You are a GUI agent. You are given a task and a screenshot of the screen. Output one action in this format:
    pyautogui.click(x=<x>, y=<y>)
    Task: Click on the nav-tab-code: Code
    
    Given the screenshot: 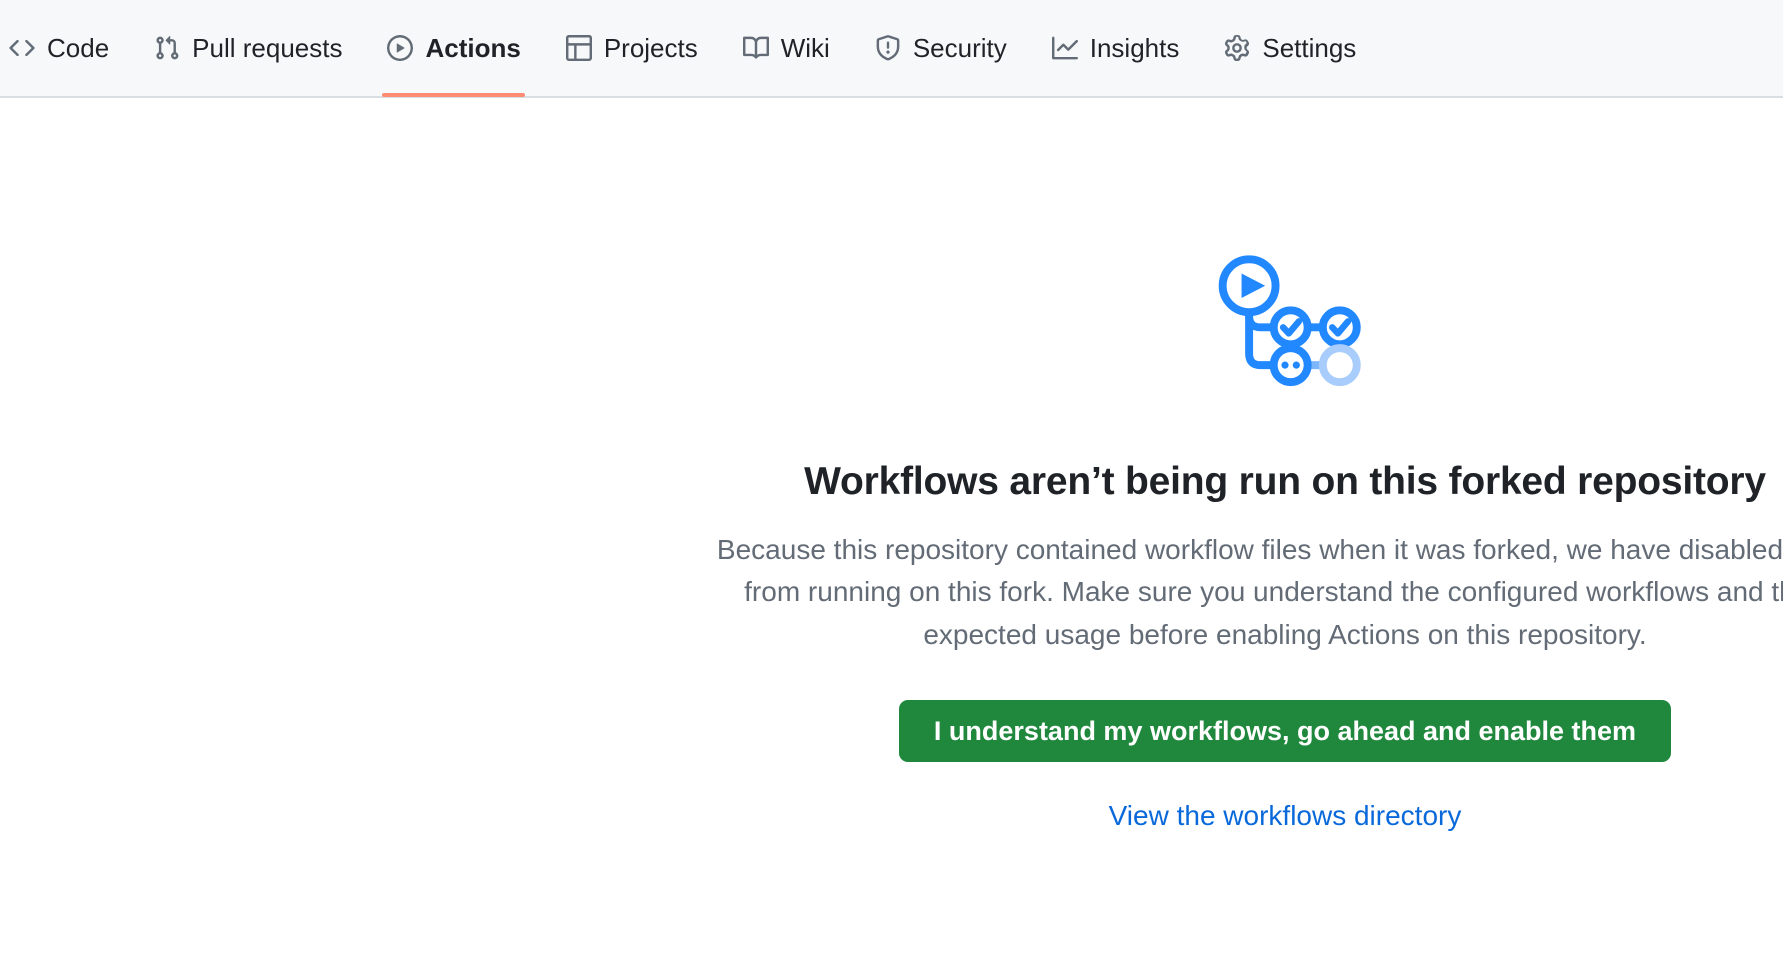 What is the action you would take?
    pyautogui.click(x=65, y=48)
    